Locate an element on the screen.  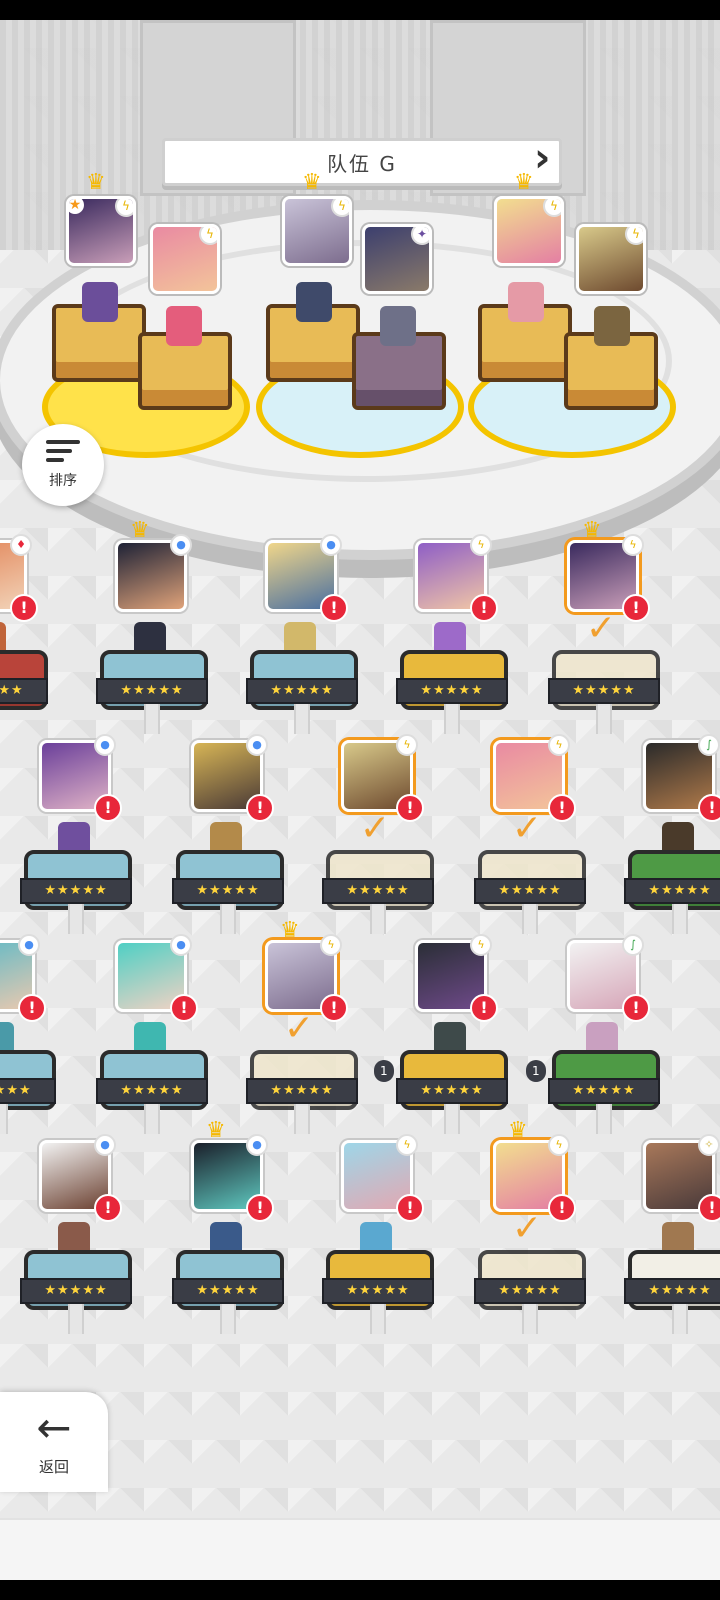
hero-slot: ♦ ! ★★★★★ is located at coordinates (25, 632).